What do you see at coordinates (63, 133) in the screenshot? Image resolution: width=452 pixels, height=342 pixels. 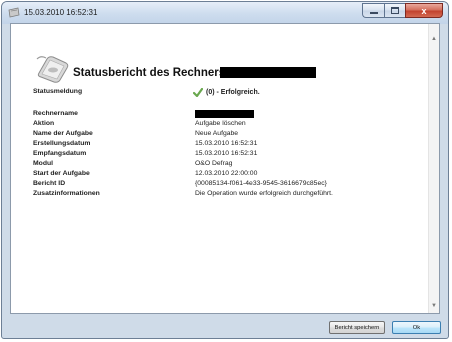 I see `field-label-task-name: Name der Aufgabe` at bounding box center [63, 133].